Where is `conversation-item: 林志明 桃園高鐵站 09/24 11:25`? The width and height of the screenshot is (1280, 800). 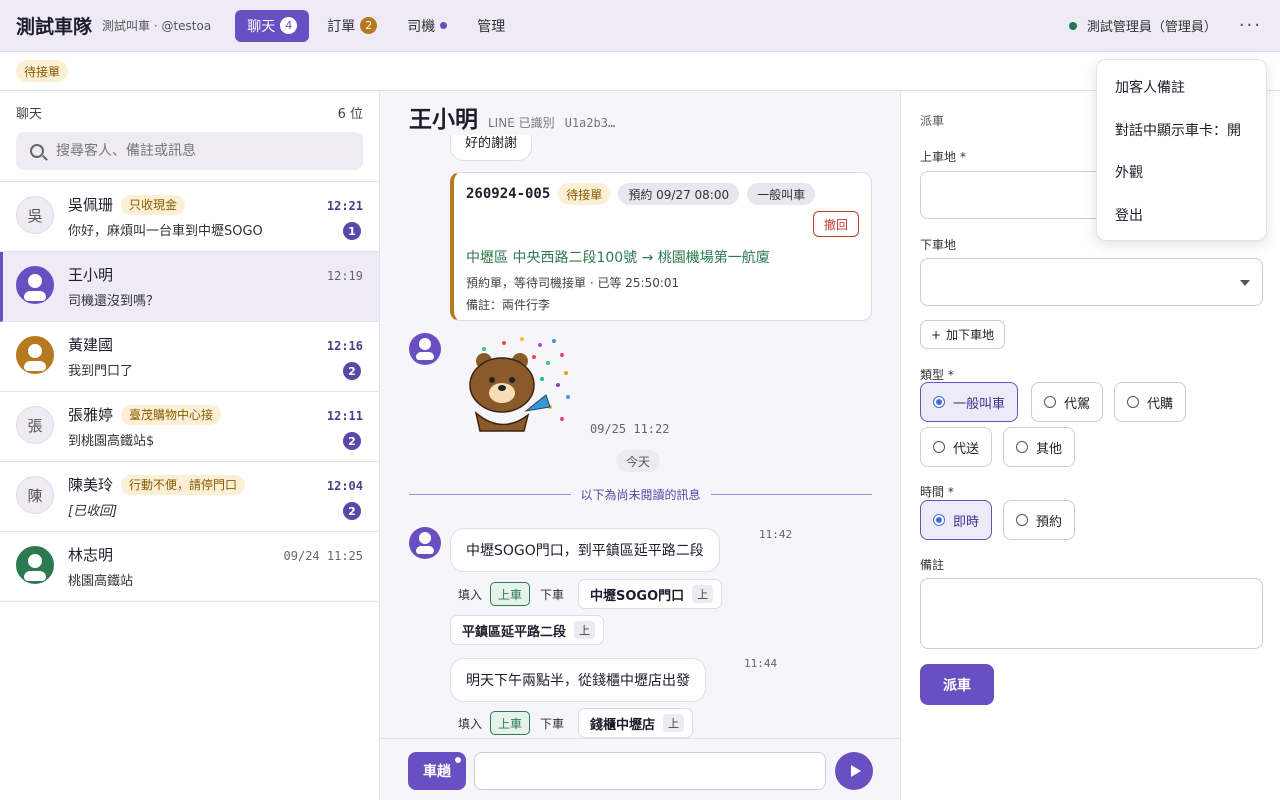
conversation-item: 林志明 桃園高鐵站 09/24 11:25 is located at coordinates (189, 567).